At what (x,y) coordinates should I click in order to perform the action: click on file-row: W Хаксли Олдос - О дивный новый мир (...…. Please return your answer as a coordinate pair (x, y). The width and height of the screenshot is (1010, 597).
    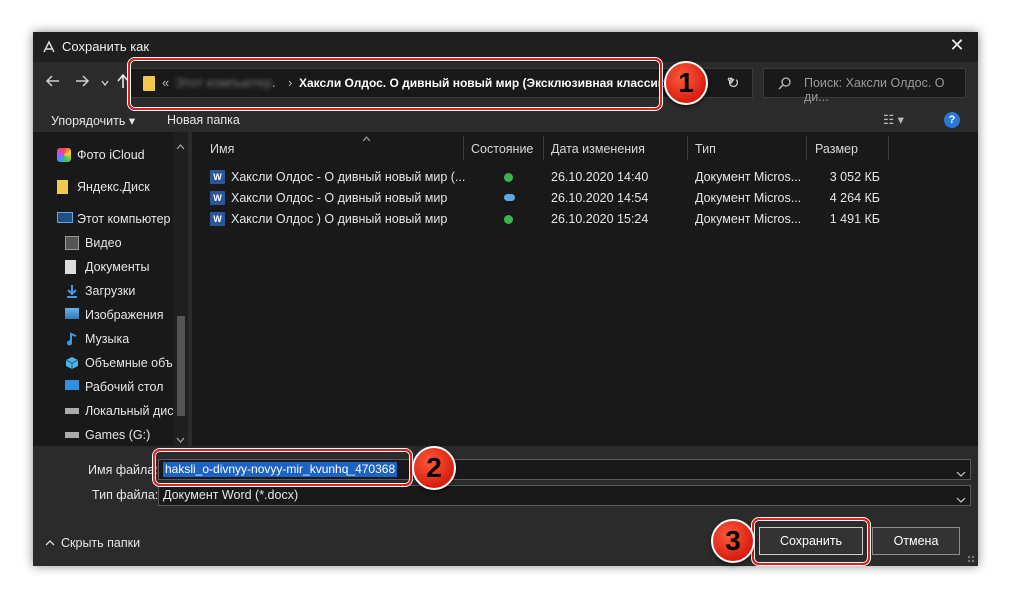
    Looking at the image, I should click on (542, 177).